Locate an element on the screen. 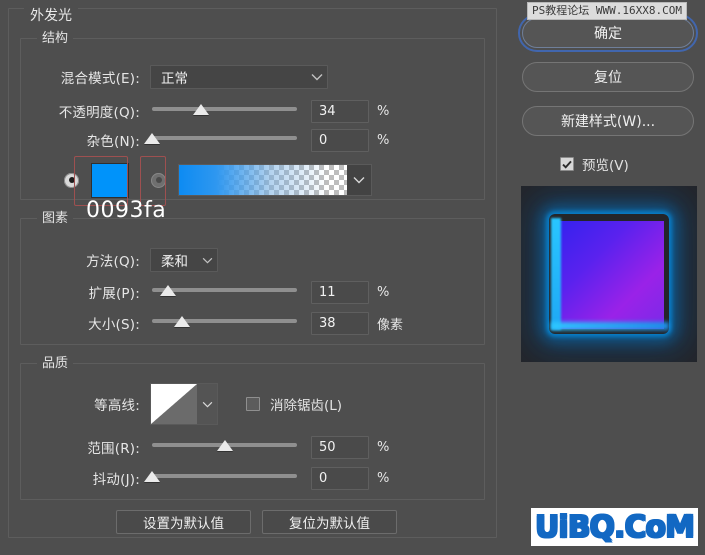 This screenshot has height=555, width=705. blend-mode-label: 混合模式(E): is located at coordinates (100, 79).